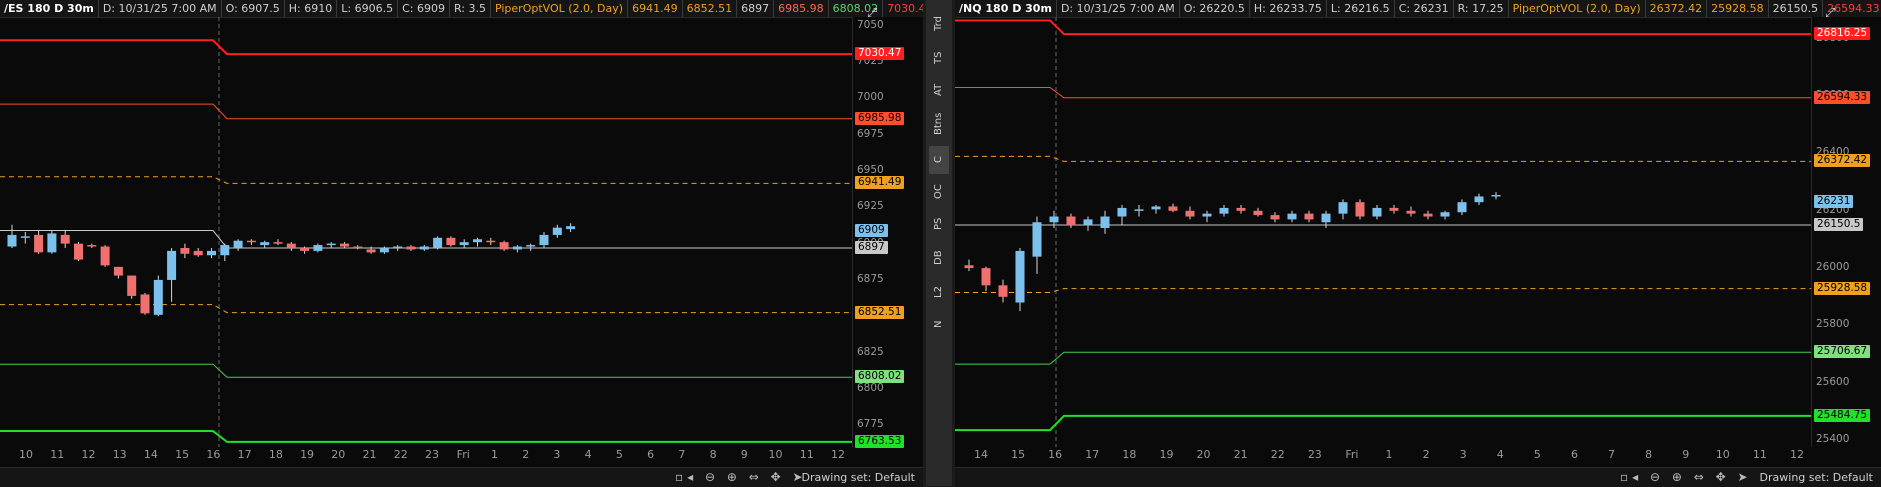 The image size is (1881, 487). Describe the element at coordinates (1006, 8) in the screenshot. I see `symbol-label: /NQ 180 D 30m` at that location.